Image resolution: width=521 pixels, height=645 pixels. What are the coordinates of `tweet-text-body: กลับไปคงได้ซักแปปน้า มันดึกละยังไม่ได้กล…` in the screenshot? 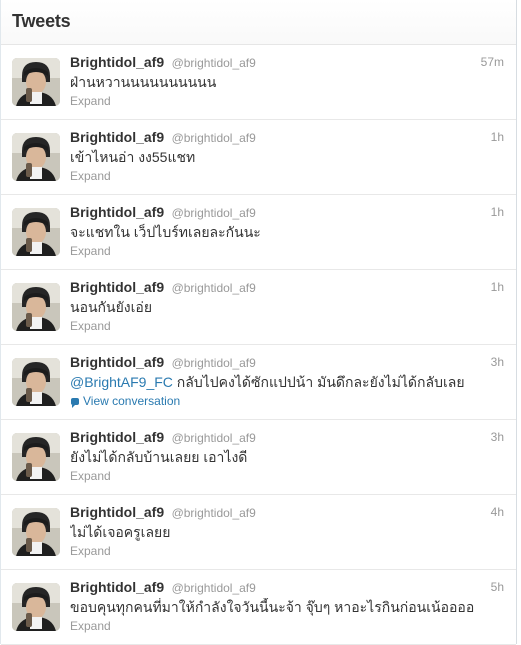 It's located at (318, 382).